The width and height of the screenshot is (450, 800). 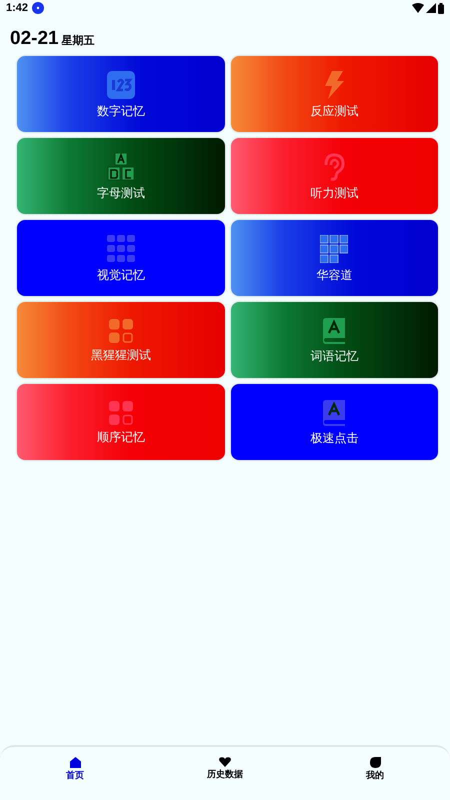 What do you see at coordinates (334, 167) in the screenshot?
I see `ear-icon` at bounding box center [334, 167].